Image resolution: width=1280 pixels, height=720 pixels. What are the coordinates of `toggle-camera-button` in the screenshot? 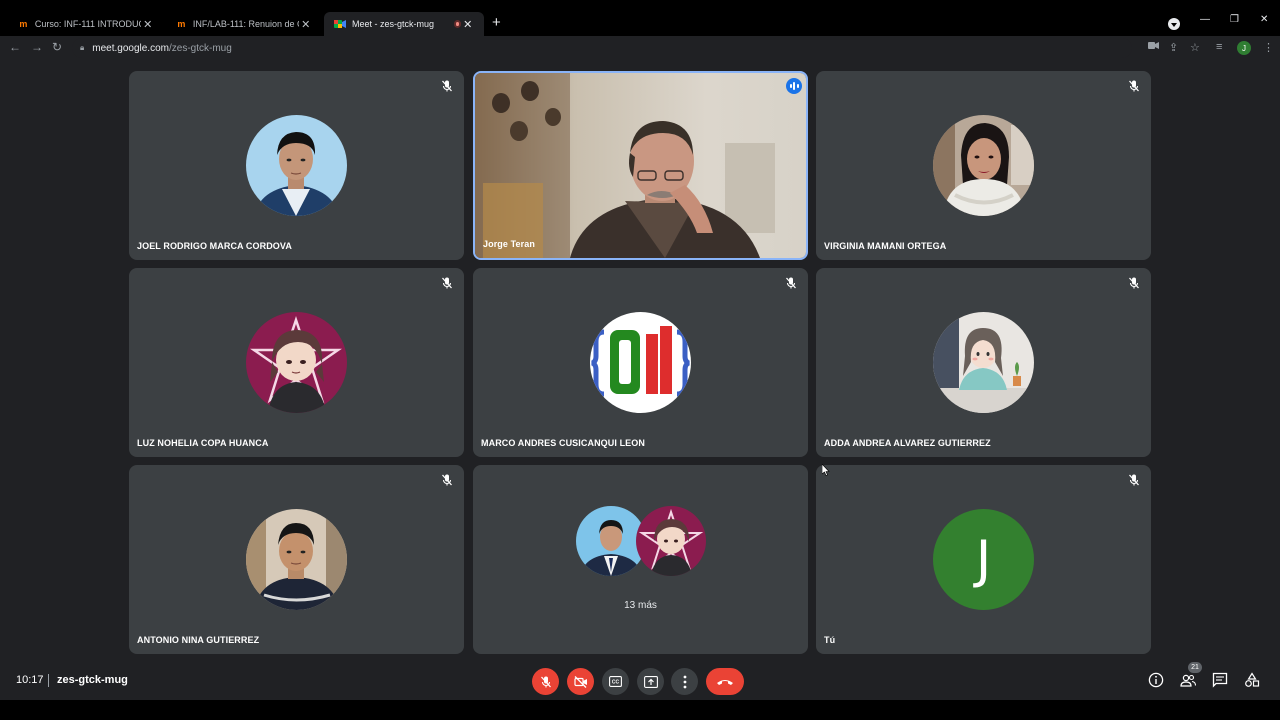 It's located at (580, 681).